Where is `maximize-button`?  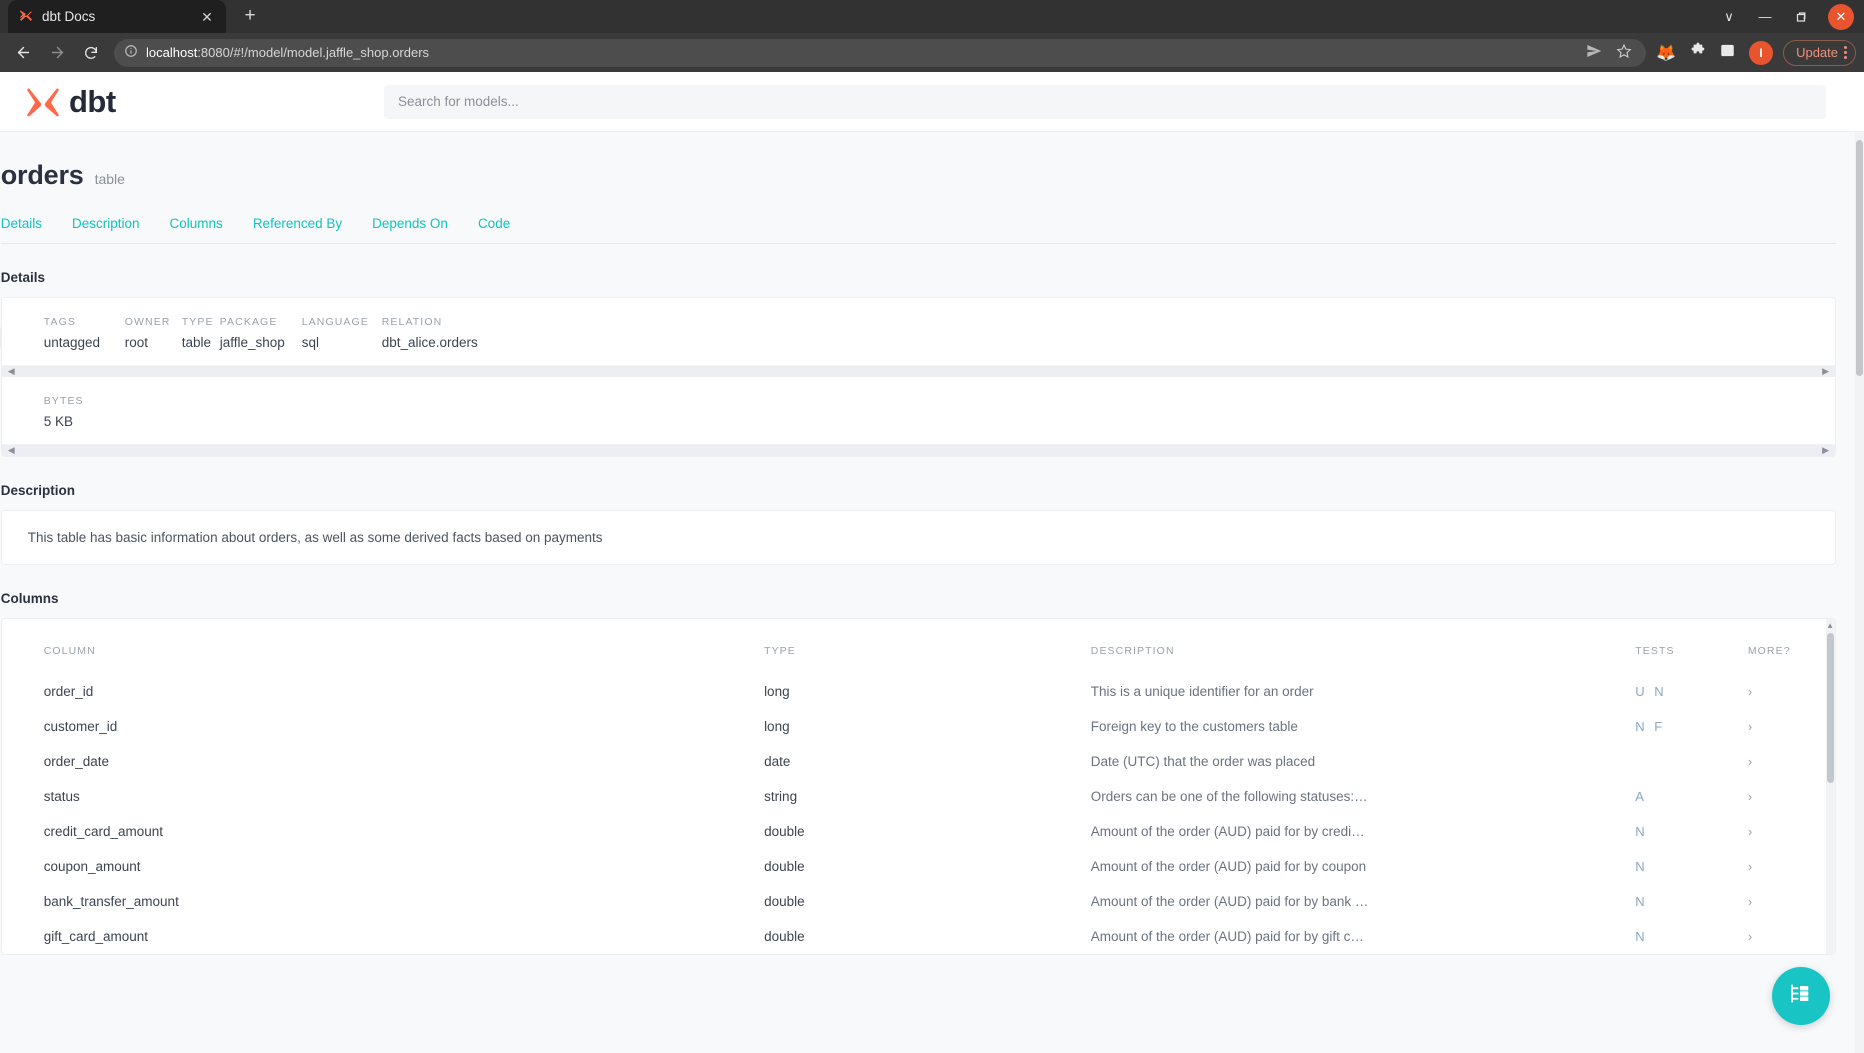
maximize-button is located at coordinates (1801, 17).